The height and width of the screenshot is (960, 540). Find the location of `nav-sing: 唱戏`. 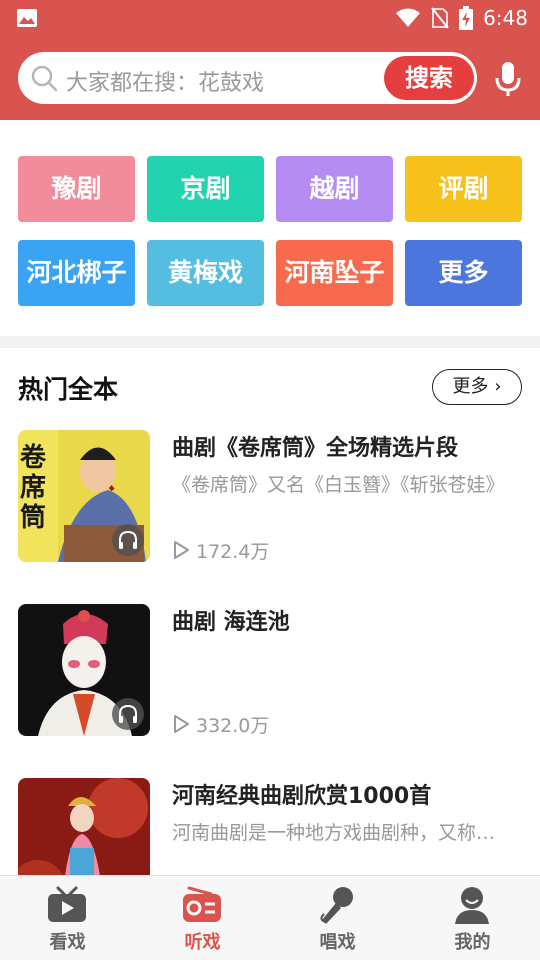

nav-sing: 唱戏 is located at coordinates (337, 918).